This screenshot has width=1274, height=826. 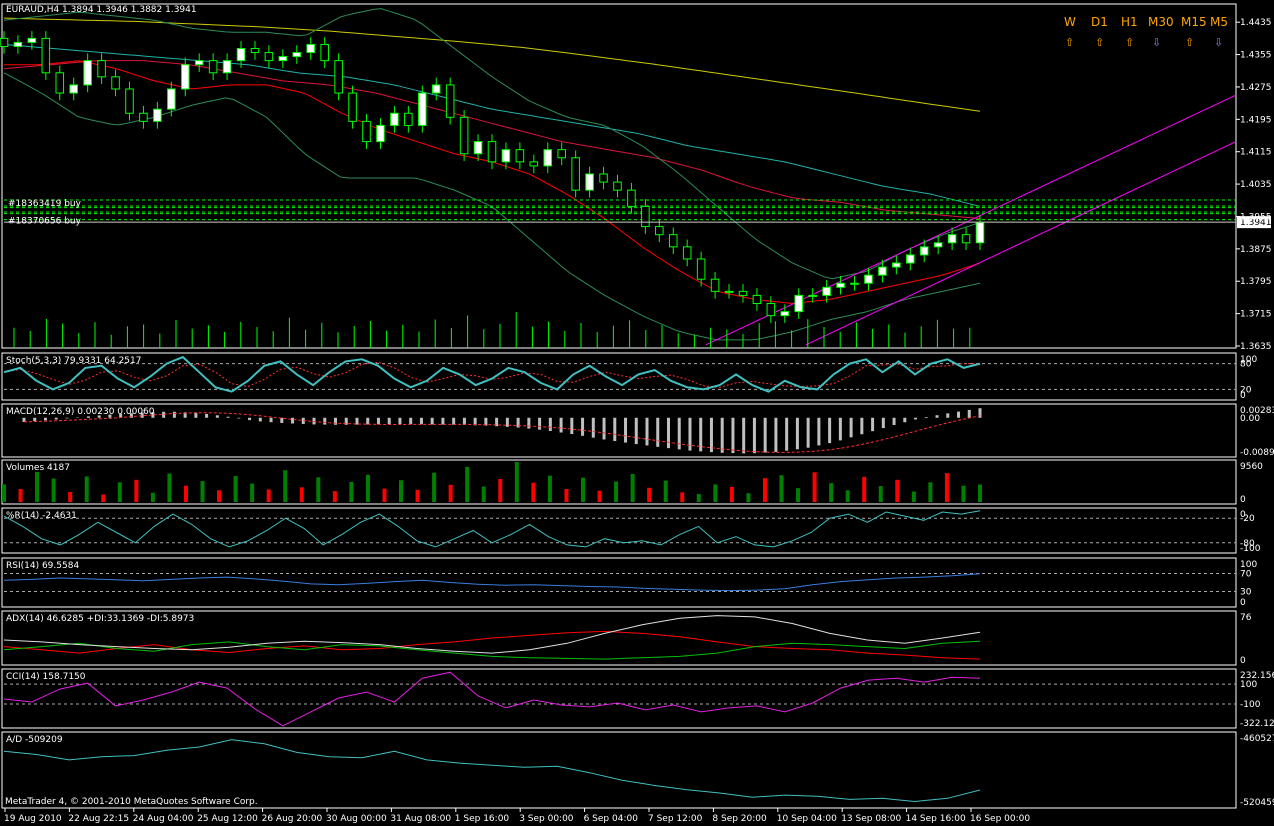 I want to click on pane-frame-macd, so click(x=619, y=430).